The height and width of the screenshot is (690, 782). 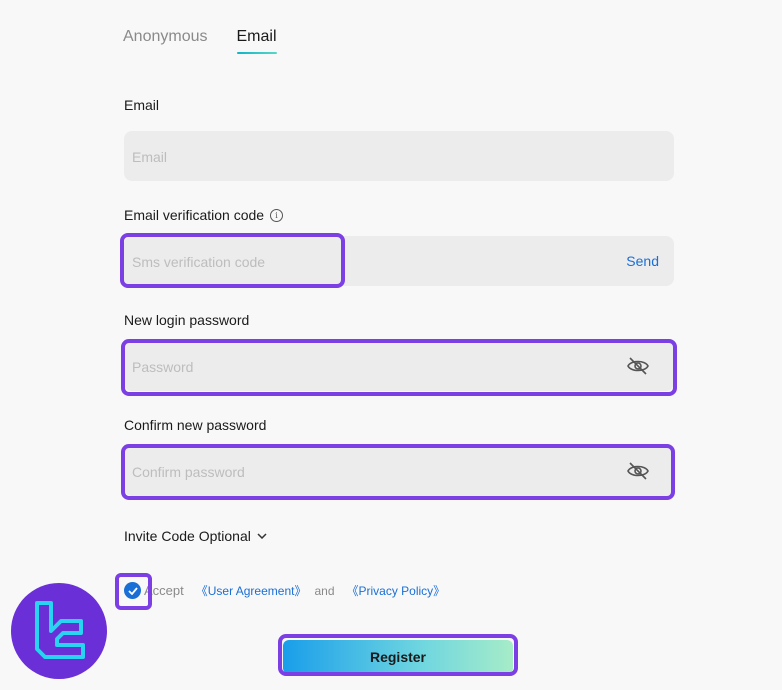 I want to click on agreement-checkbox, so click(x=132, y=590).